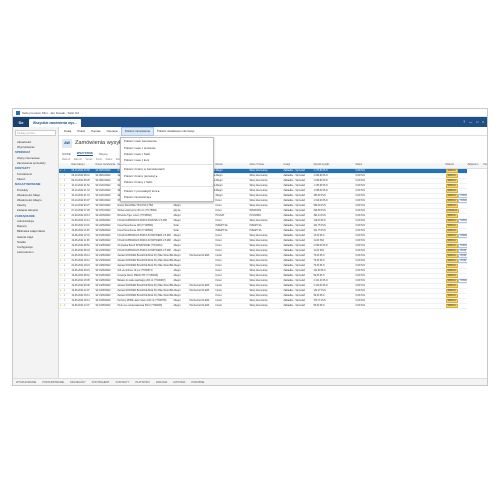  I want to click on minimize-icon: —, so click(470, 122).